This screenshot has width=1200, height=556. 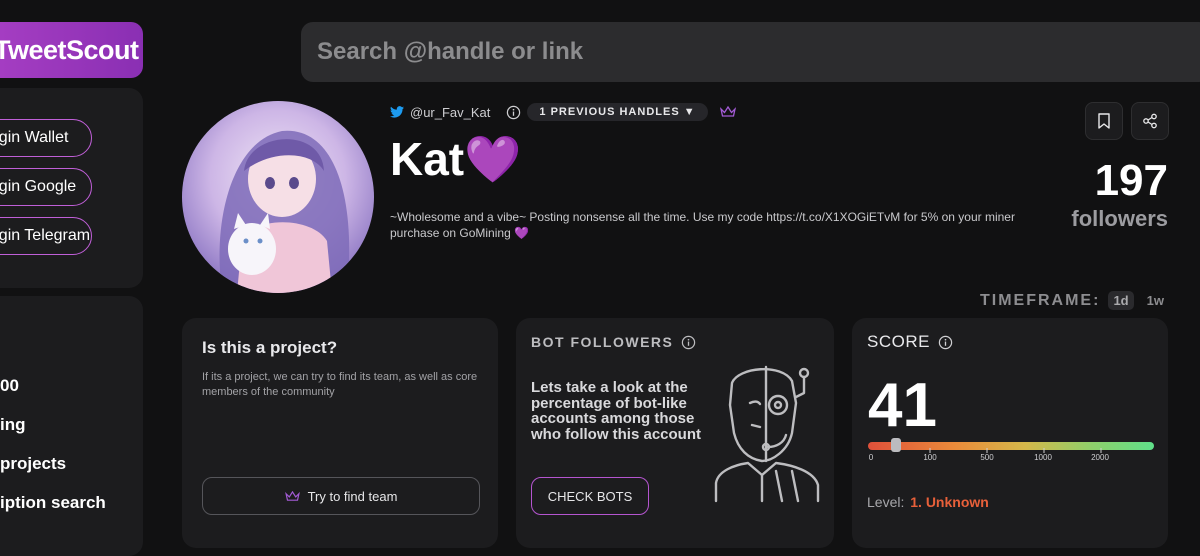 What do you see at coordinates (886, 502) in the screenshot?
I see `score-level-label: Level:` at bounding box center [886, 502].